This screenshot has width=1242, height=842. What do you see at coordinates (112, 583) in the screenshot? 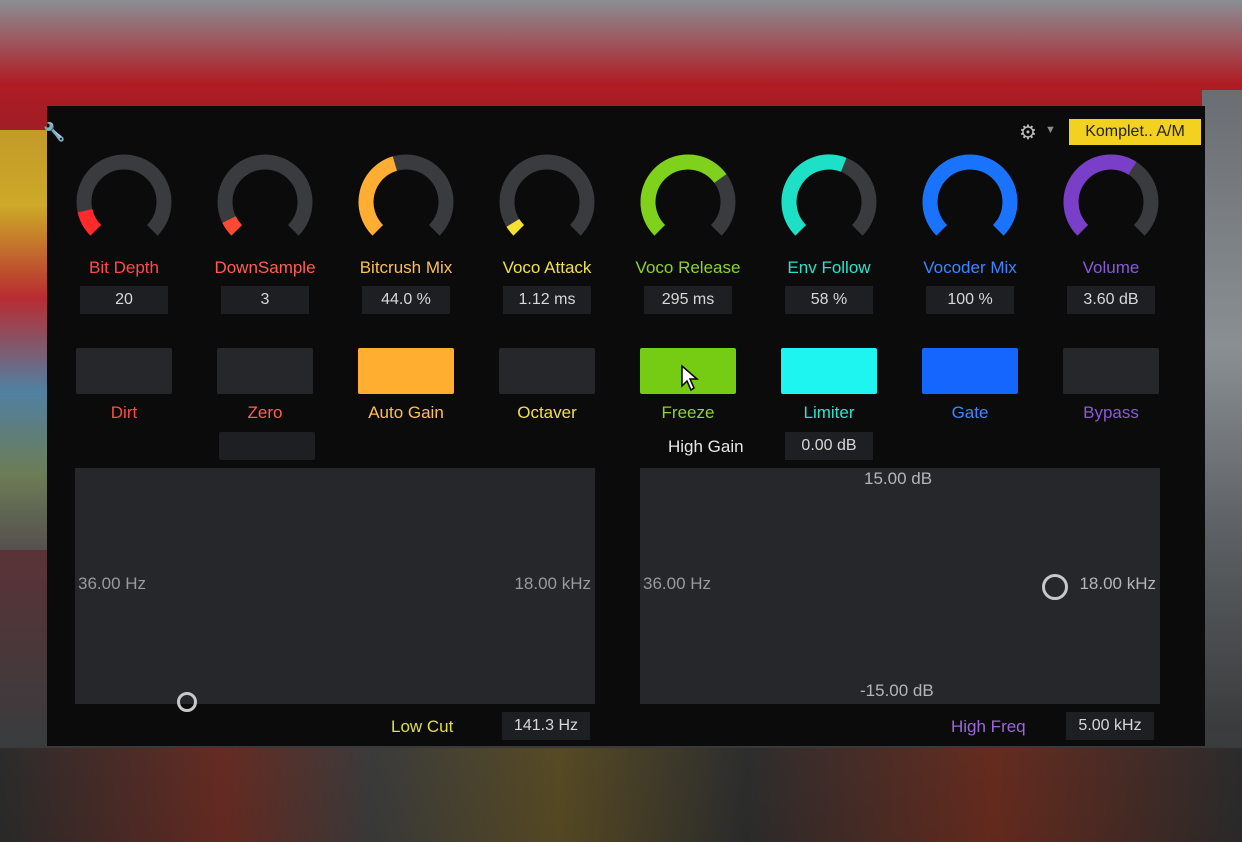
I see `low-cut-pad-min-label: 36.00 Hz` at bounding box center [112, 583].